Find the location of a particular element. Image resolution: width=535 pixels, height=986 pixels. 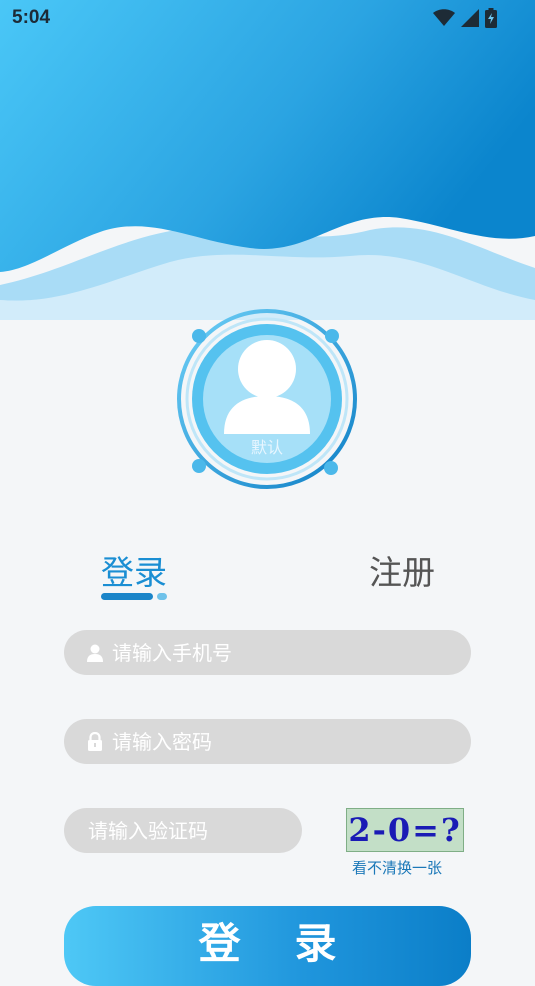

password-input is located at coordinates (262, 741).